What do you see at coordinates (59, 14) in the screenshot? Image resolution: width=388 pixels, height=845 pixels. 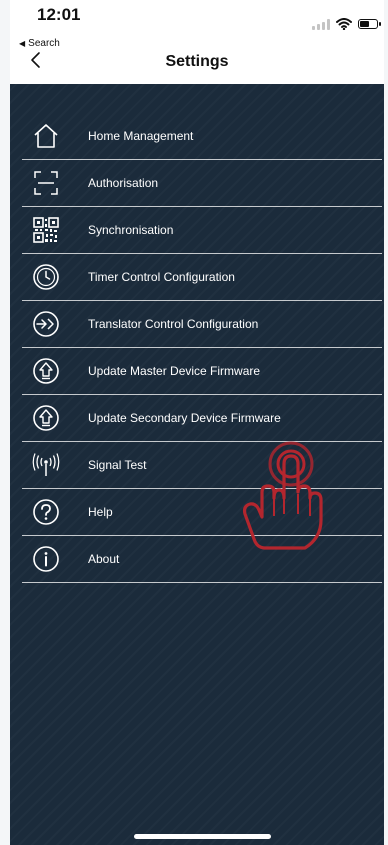 I see `status-time: 12:01` at bounding box center [59, 14].